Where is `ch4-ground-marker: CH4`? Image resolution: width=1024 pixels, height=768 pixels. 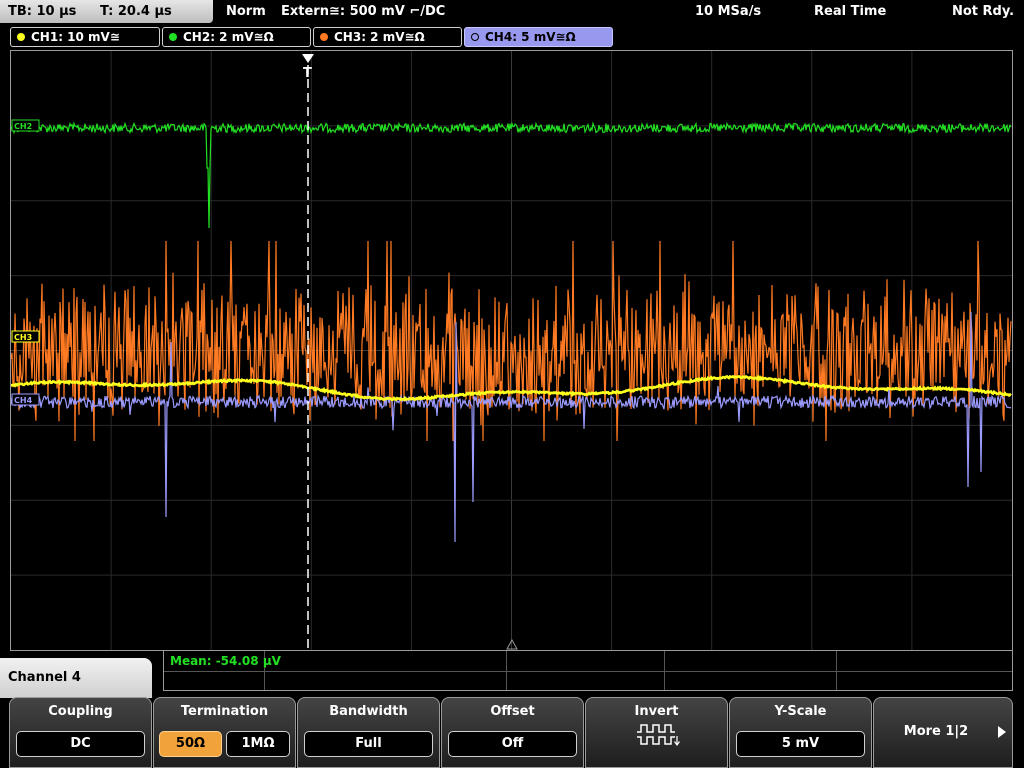
ch4-ground-marker: CH4 is located at coordinates (25, 399).